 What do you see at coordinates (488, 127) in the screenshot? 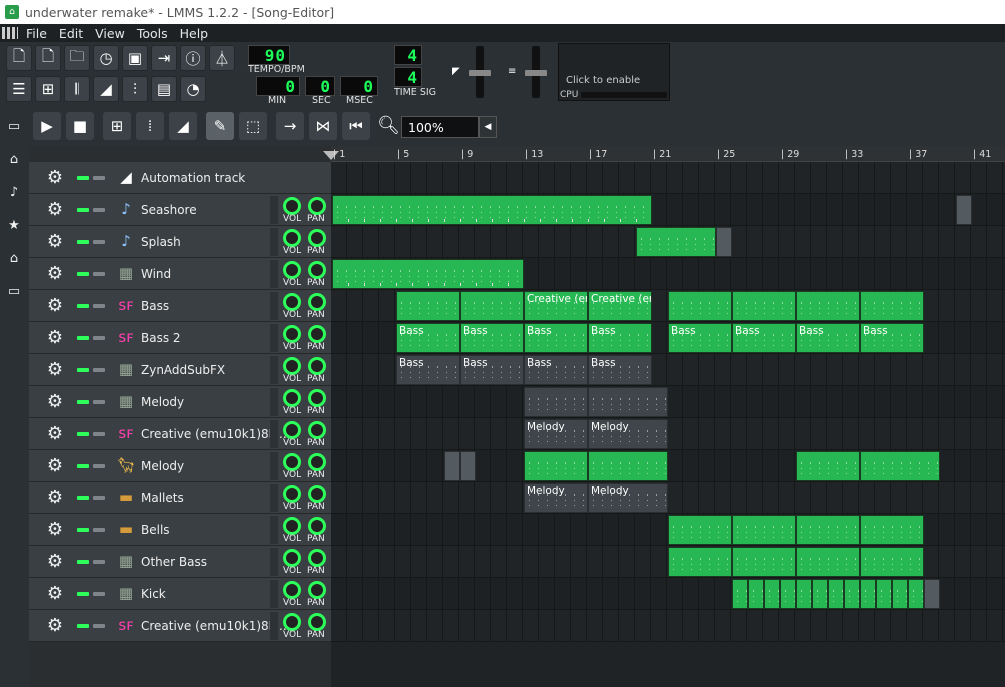
I see `zoom-dropdown-arrow: ◀` at bounding box center [488, 127].